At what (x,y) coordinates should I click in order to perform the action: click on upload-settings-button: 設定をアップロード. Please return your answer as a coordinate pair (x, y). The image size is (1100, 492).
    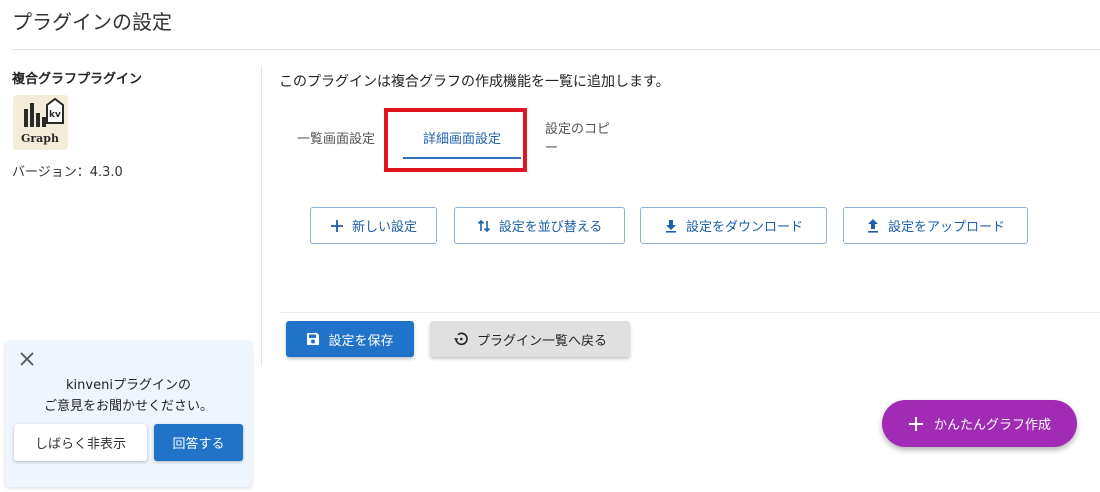
    Looking at the image, I should click on (935, 225).